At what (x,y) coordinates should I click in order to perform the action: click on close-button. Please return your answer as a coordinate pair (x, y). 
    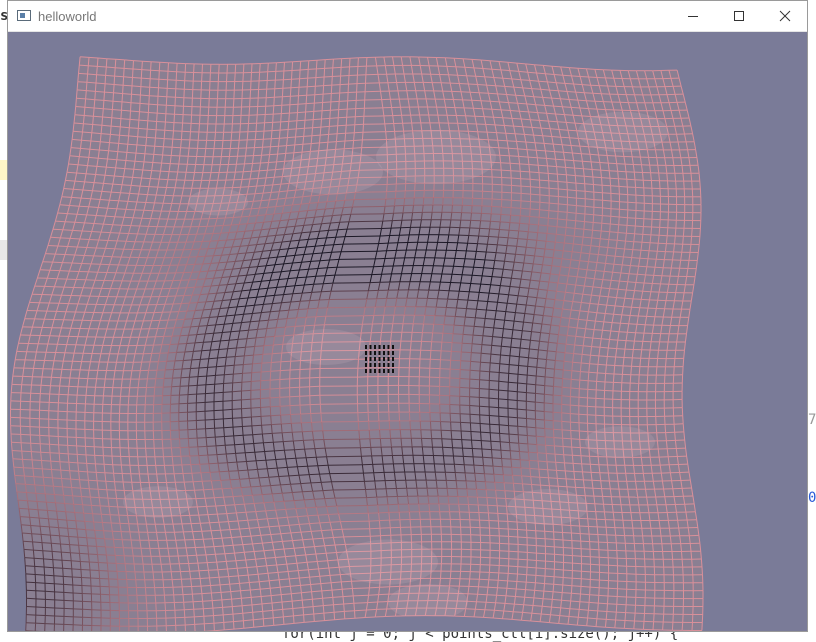
    Looking at the image, I should click on (785, 16).